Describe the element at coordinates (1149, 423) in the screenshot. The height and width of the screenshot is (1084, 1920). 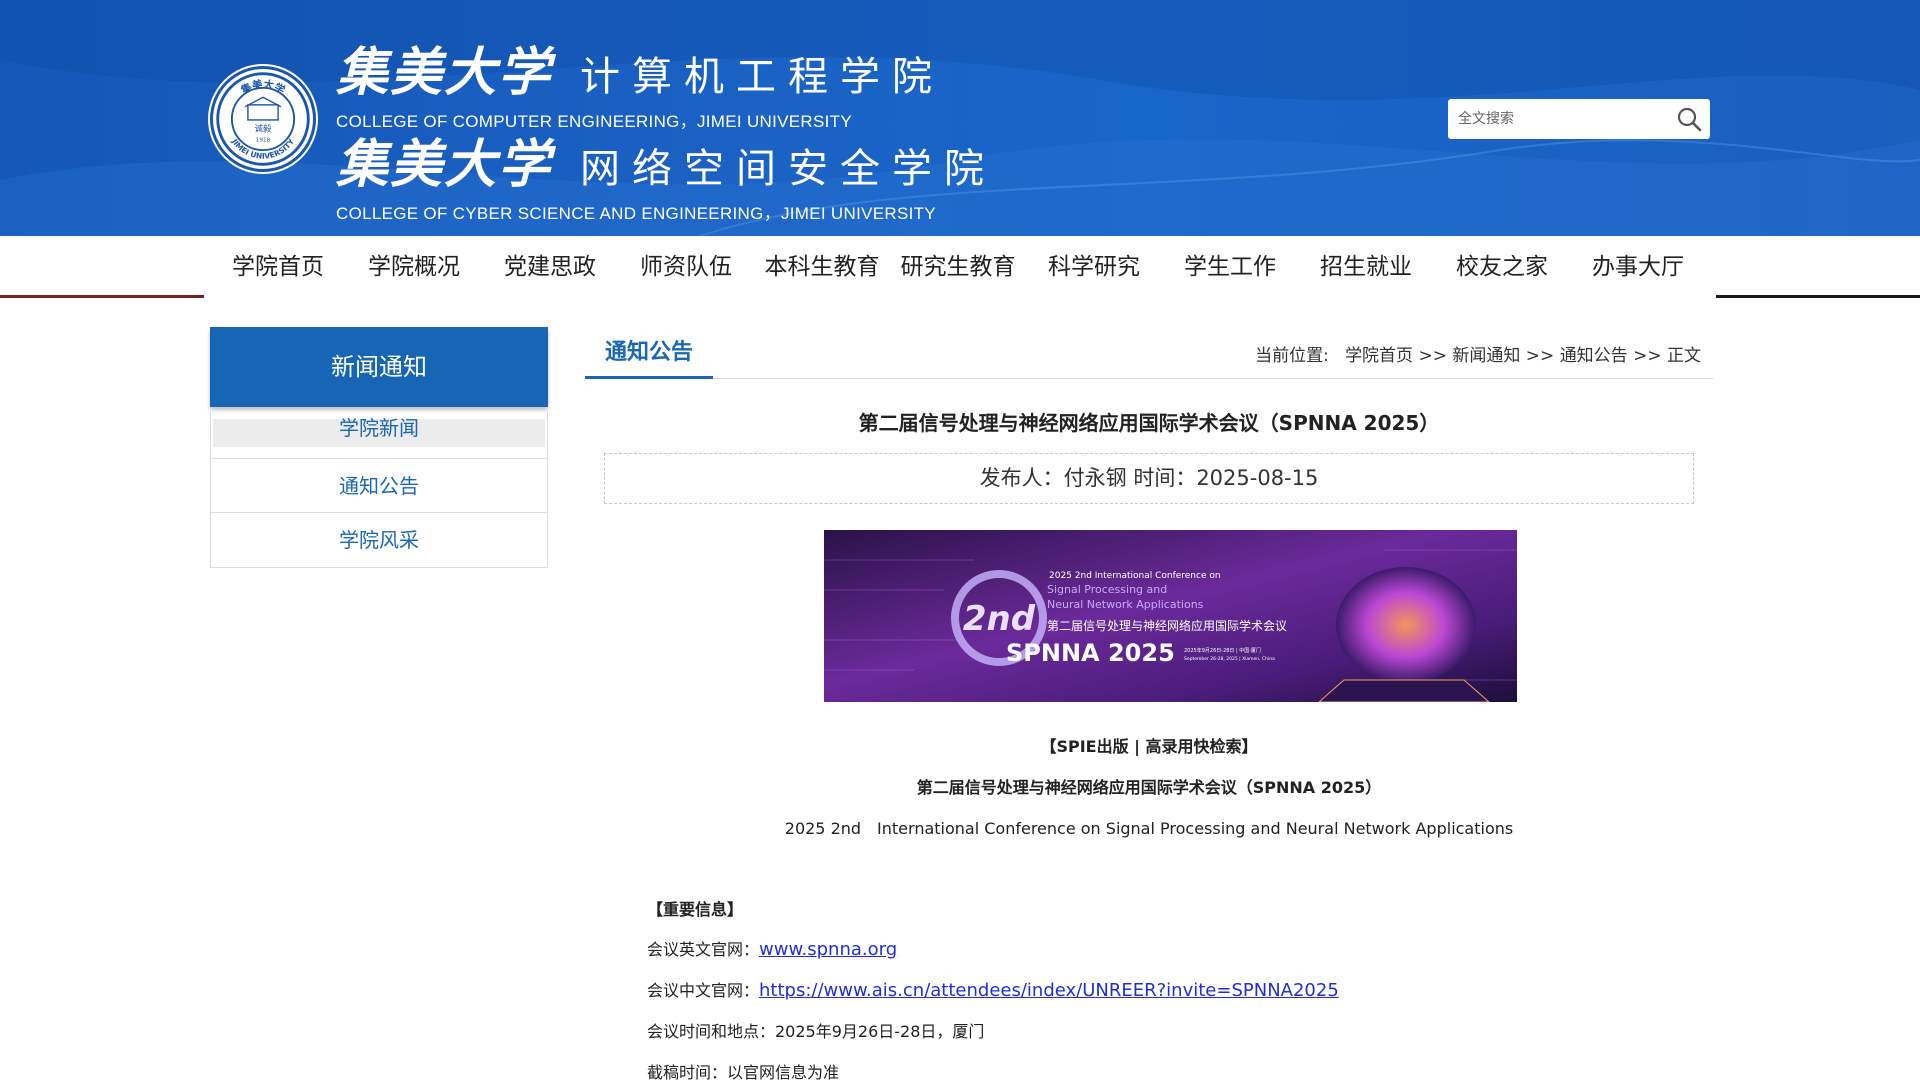
I see `article-title: 第二届信号处理与神经网络应用国际学术会议（SPNNA 2025）` at that location.